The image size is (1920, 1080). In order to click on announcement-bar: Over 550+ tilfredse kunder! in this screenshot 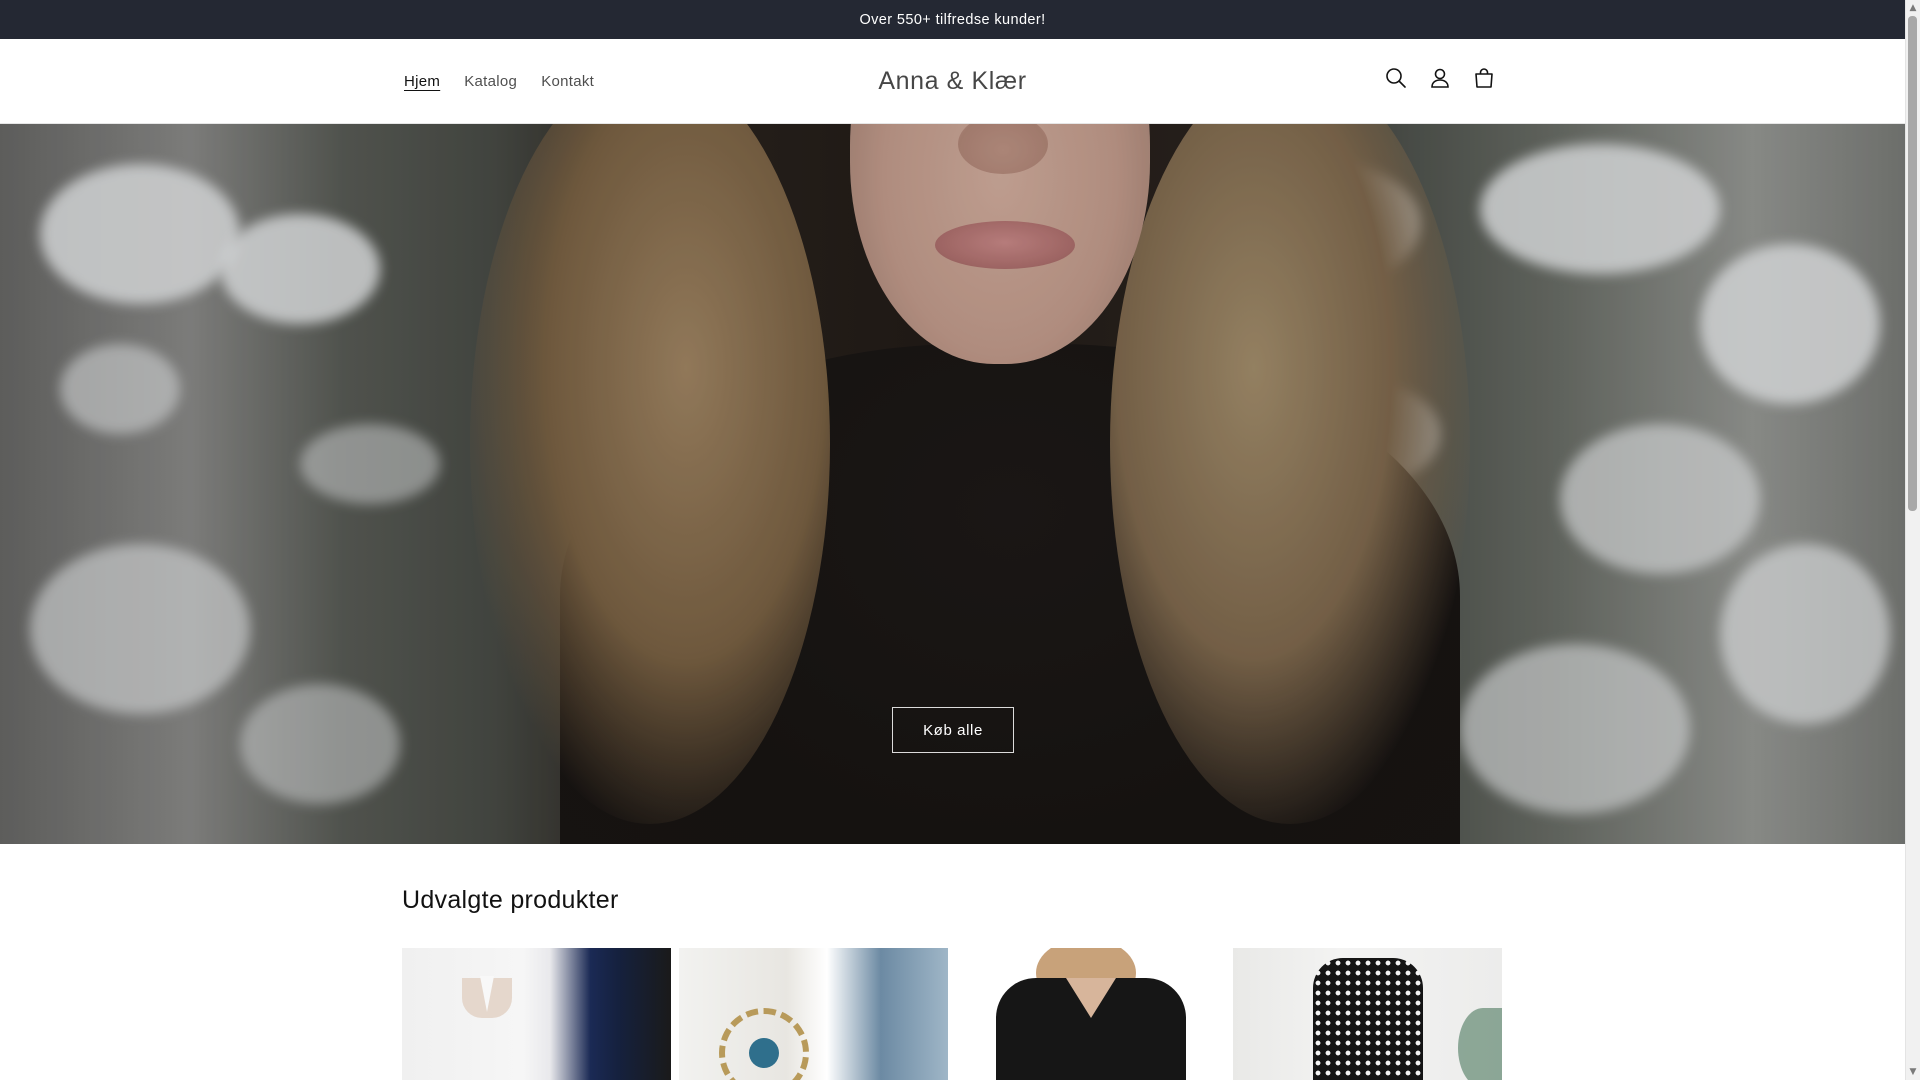, I will do `click(952, 19)`.